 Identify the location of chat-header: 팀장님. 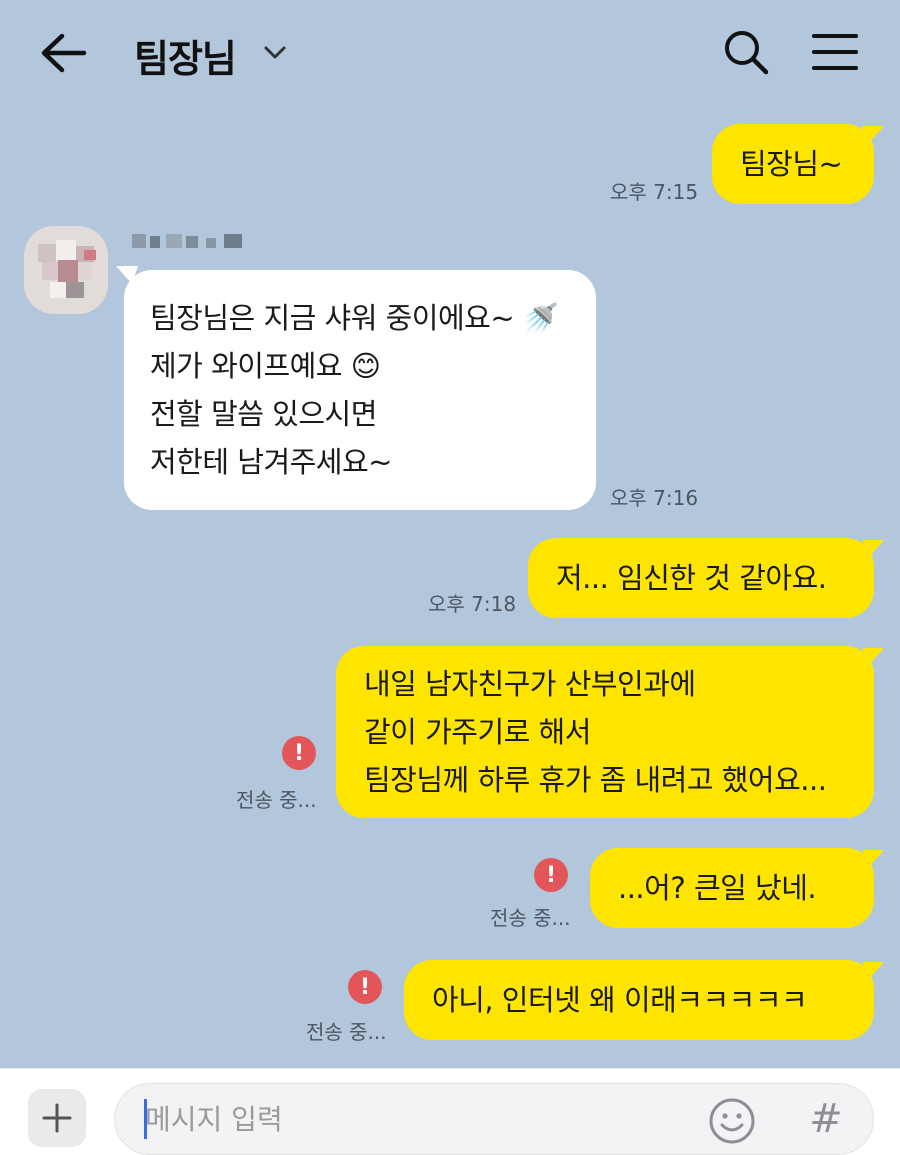
(450, 54).